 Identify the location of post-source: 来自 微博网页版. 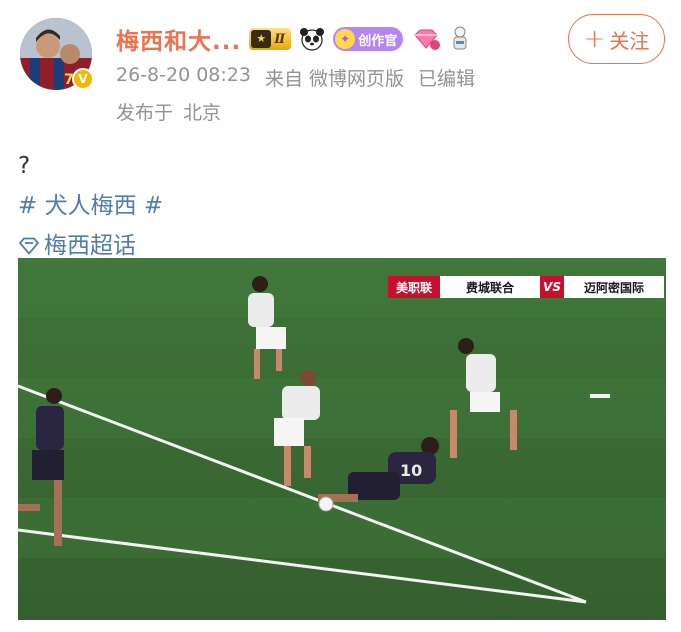
(334, 79).